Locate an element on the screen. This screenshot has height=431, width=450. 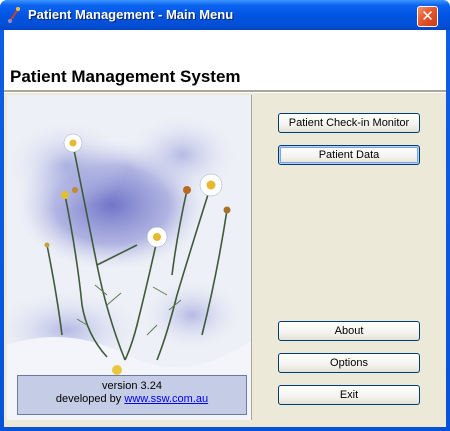
version-text: version 3.24 is located at coordinates (132, 386).